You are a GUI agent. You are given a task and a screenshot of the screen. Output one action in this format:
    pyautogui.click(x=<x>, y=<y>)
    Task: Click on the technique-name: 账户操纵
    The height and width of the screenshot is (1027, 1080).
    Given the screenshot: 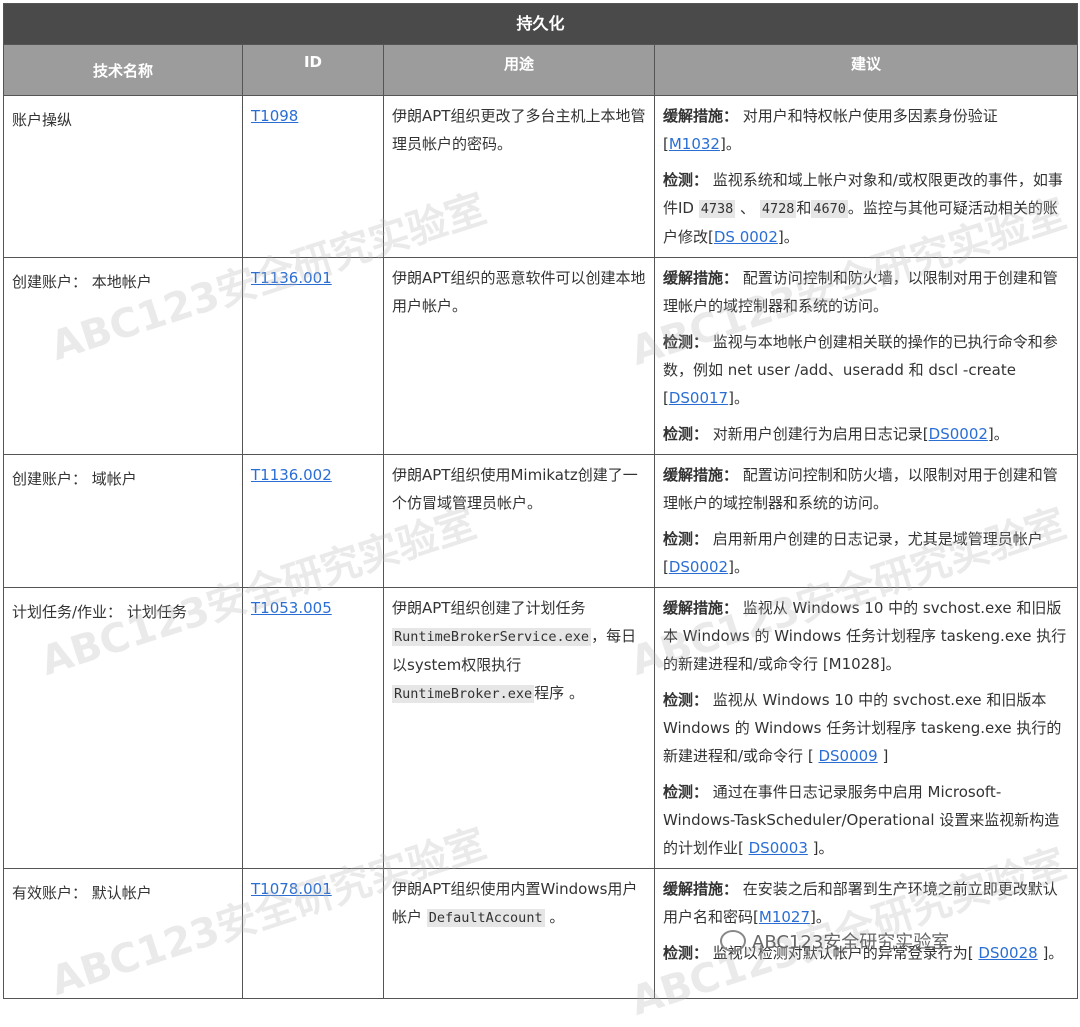 What is the action you would take?
    pyautogui.click(x=123, y=176)
    